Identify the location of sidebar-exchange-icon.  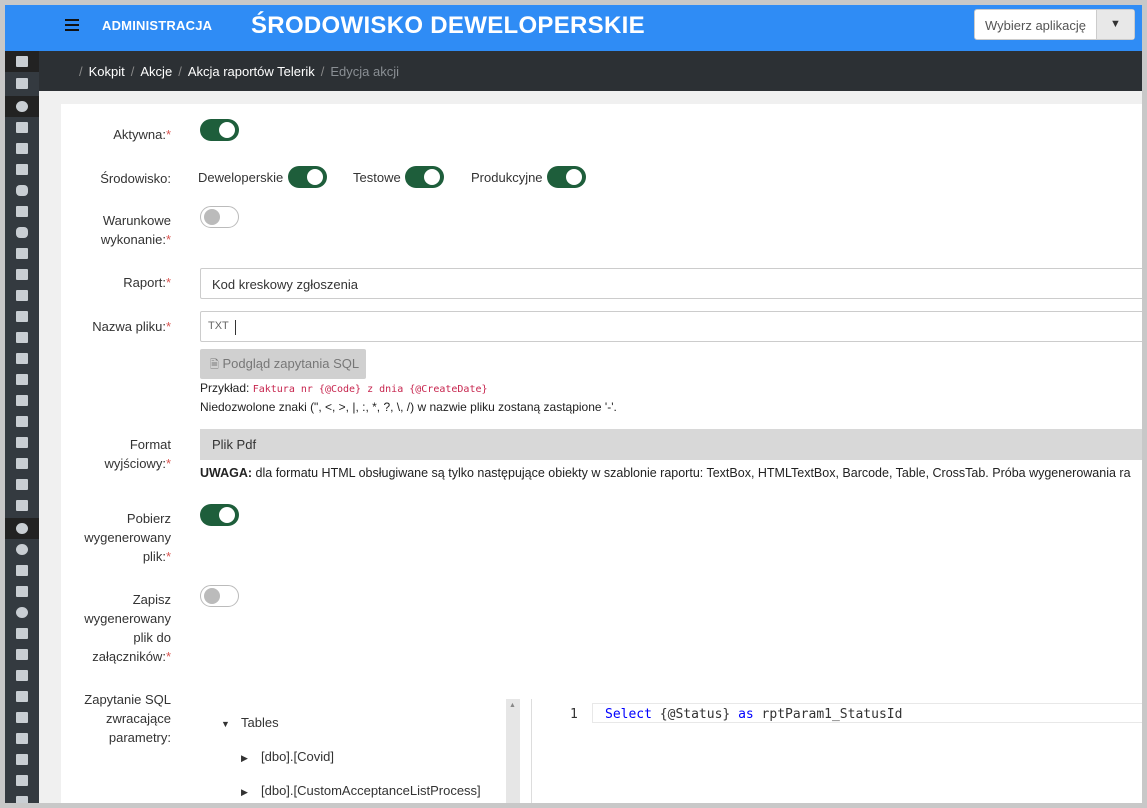
(22, 781).